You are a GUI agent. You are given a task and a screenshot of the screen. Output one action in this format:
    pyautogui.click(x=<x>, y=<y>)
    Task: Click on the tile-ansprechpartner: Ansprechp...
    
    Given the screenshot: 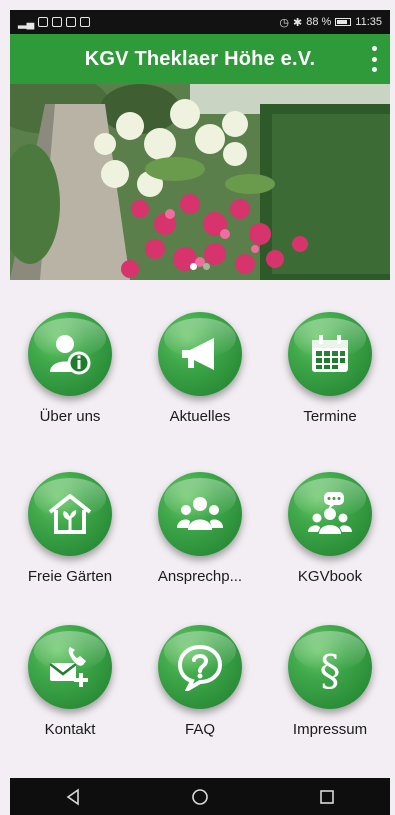 What is the action you would take?
    pyautogui.click(x=200, y=530)
    